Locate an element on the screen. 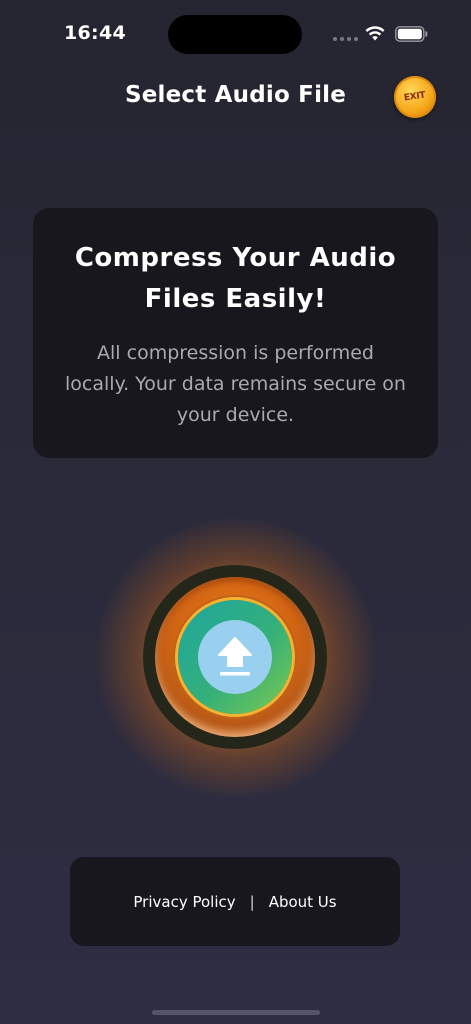 Image resolution: width=471 pixels, height=1024 pixels. upload-icon-circle is located at coordinates (235, 657).